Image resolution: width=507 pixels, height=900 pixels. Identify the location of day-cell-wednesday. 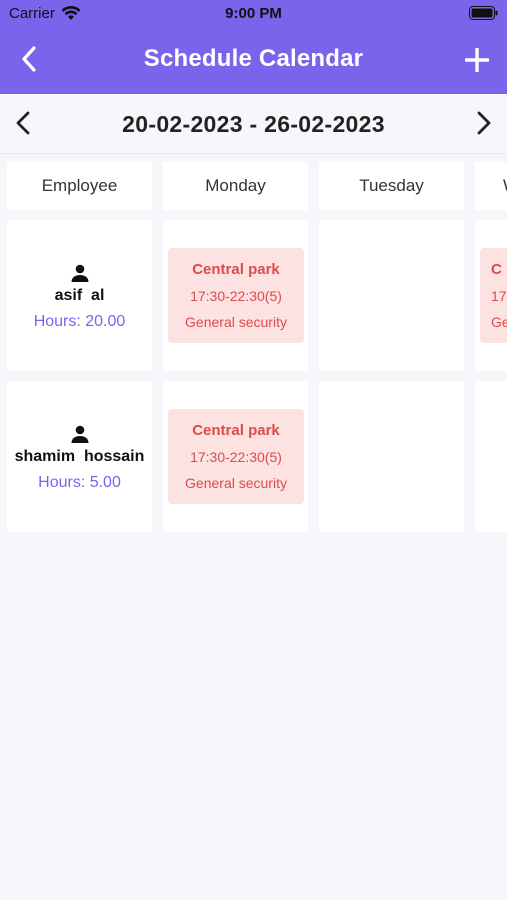
(491, 456).